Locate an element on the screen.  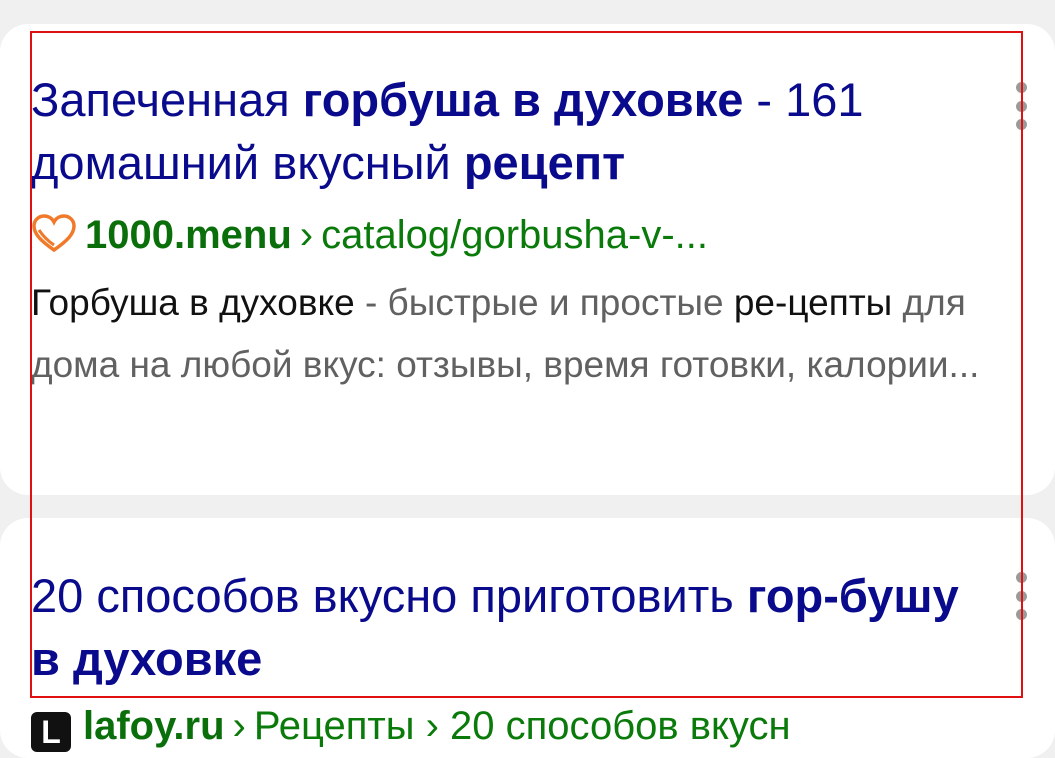
heart-logo-icon is located at coordinates (54, 233).